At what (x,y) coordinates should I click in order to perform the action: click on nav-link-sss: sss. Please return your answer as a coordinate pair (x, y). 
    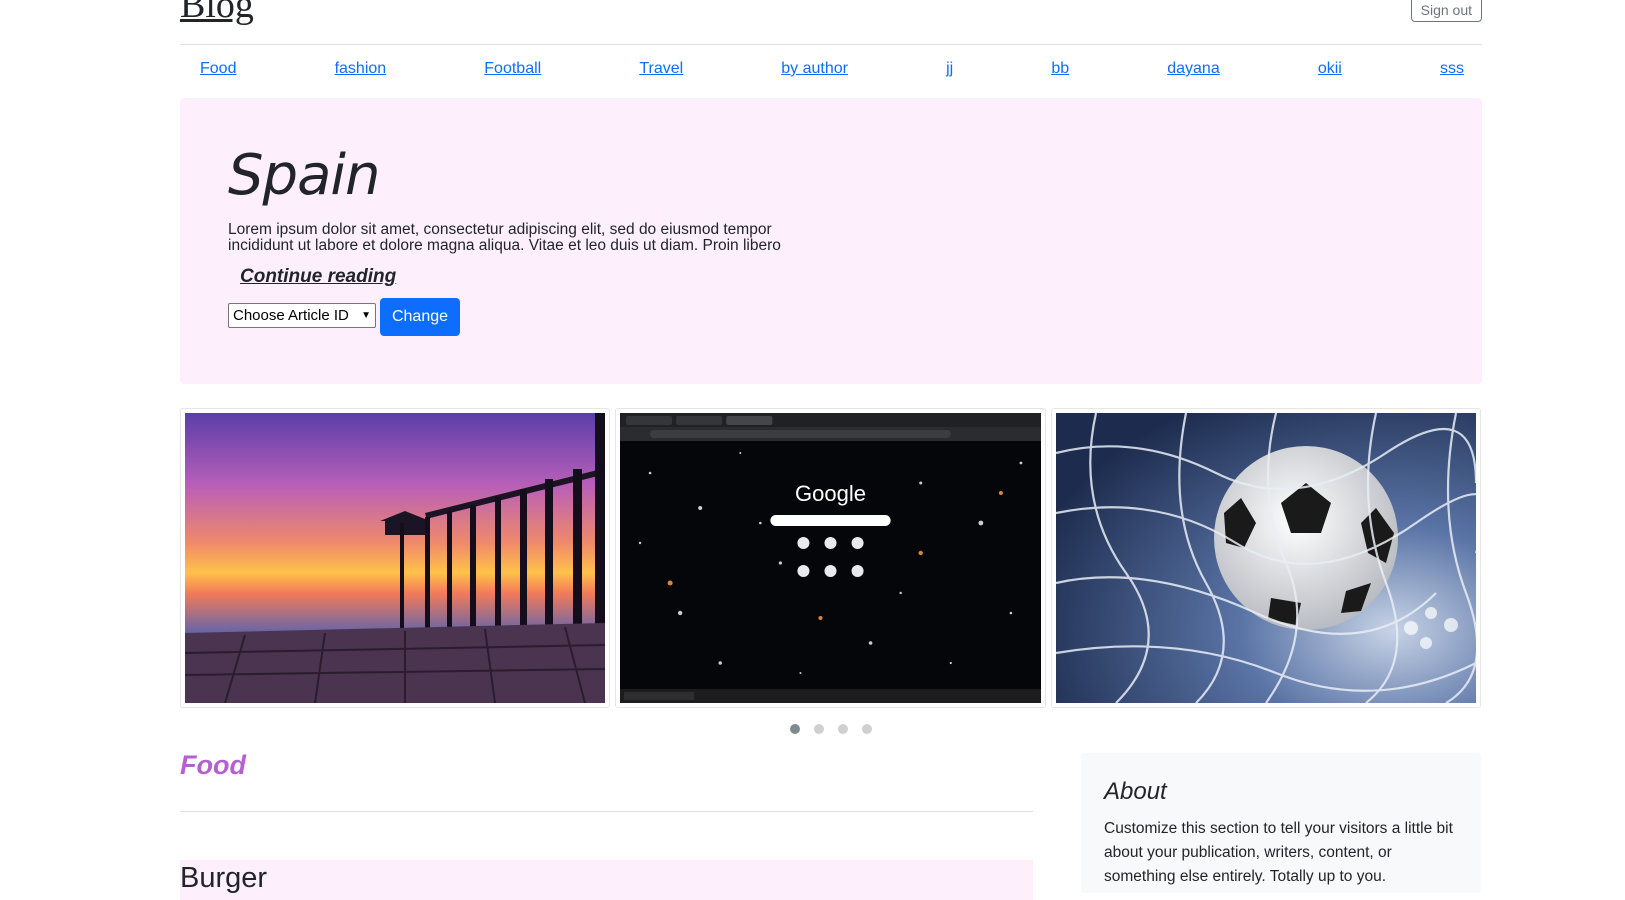
    Looking at the image, I should click on (1452, 69).